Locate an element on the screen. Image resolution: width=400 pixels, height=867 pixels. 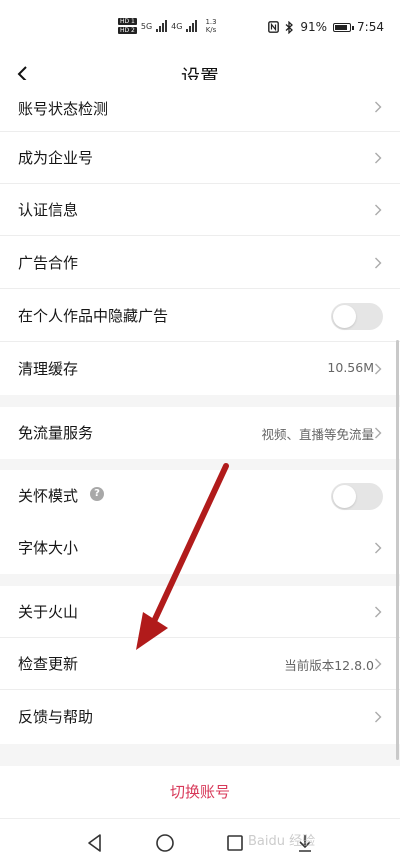
row-ad-cooperation: 广告合作 is located at coordinates (200, 263).